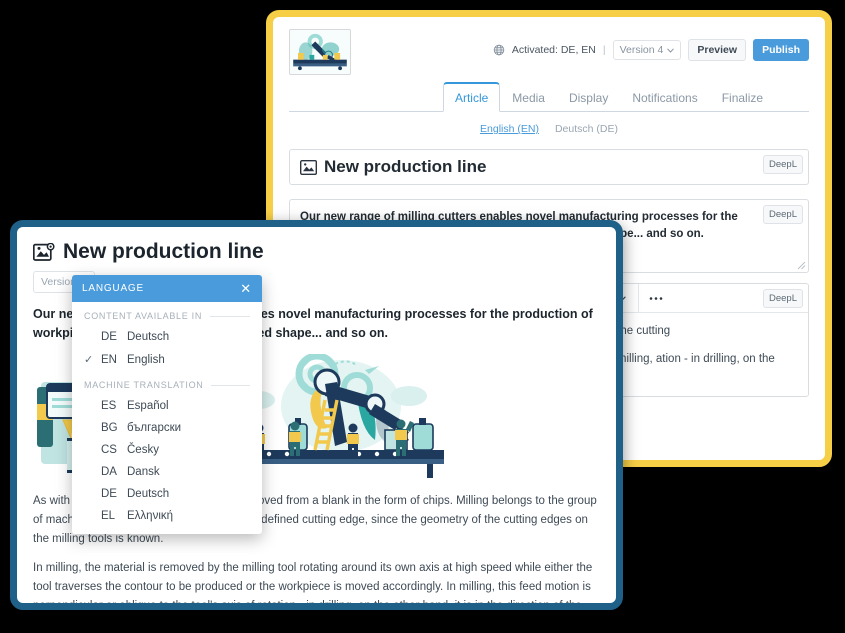  Describe the element at coordinates (783, 214) in the screenshot. I see `deepl-button-teaser: DeepL` at that location.